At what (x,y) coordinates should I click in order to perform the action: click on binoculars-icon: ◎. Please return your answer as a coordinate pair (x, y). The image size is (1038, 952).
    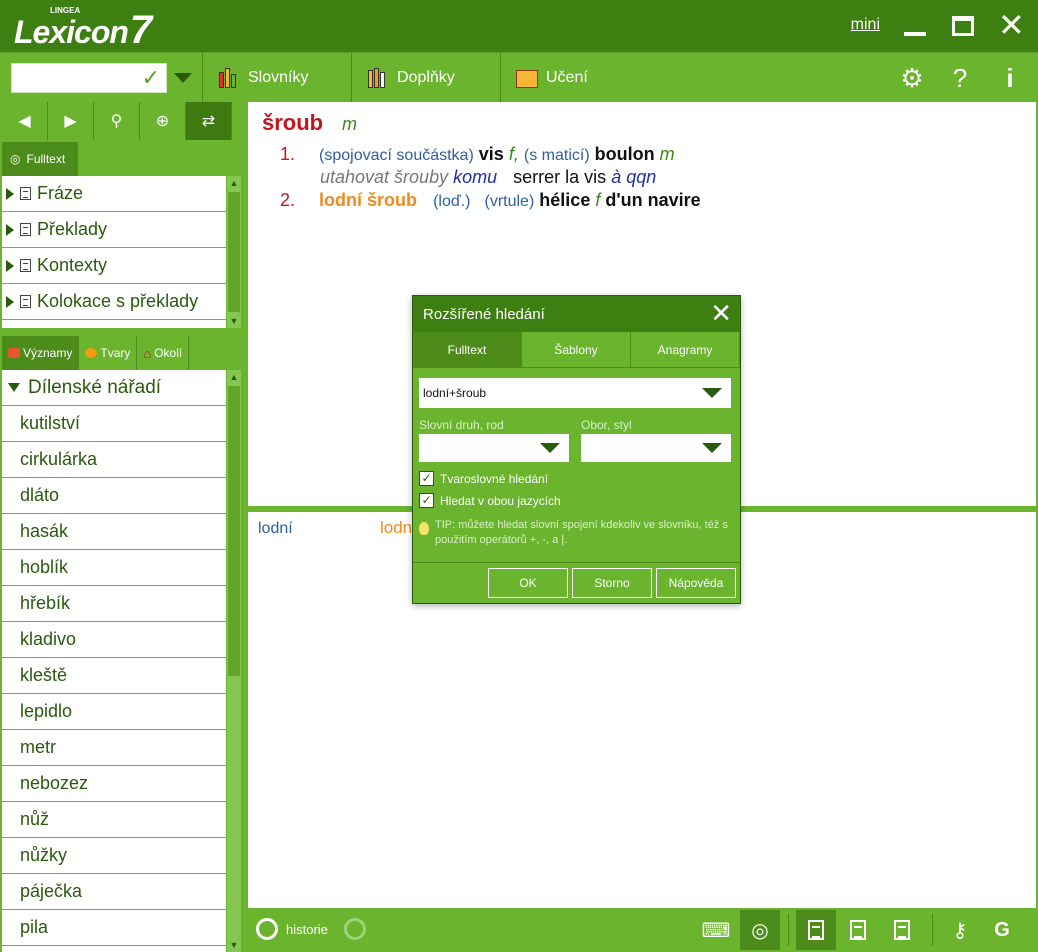
    Looking at the image, I should click on (15, 159).